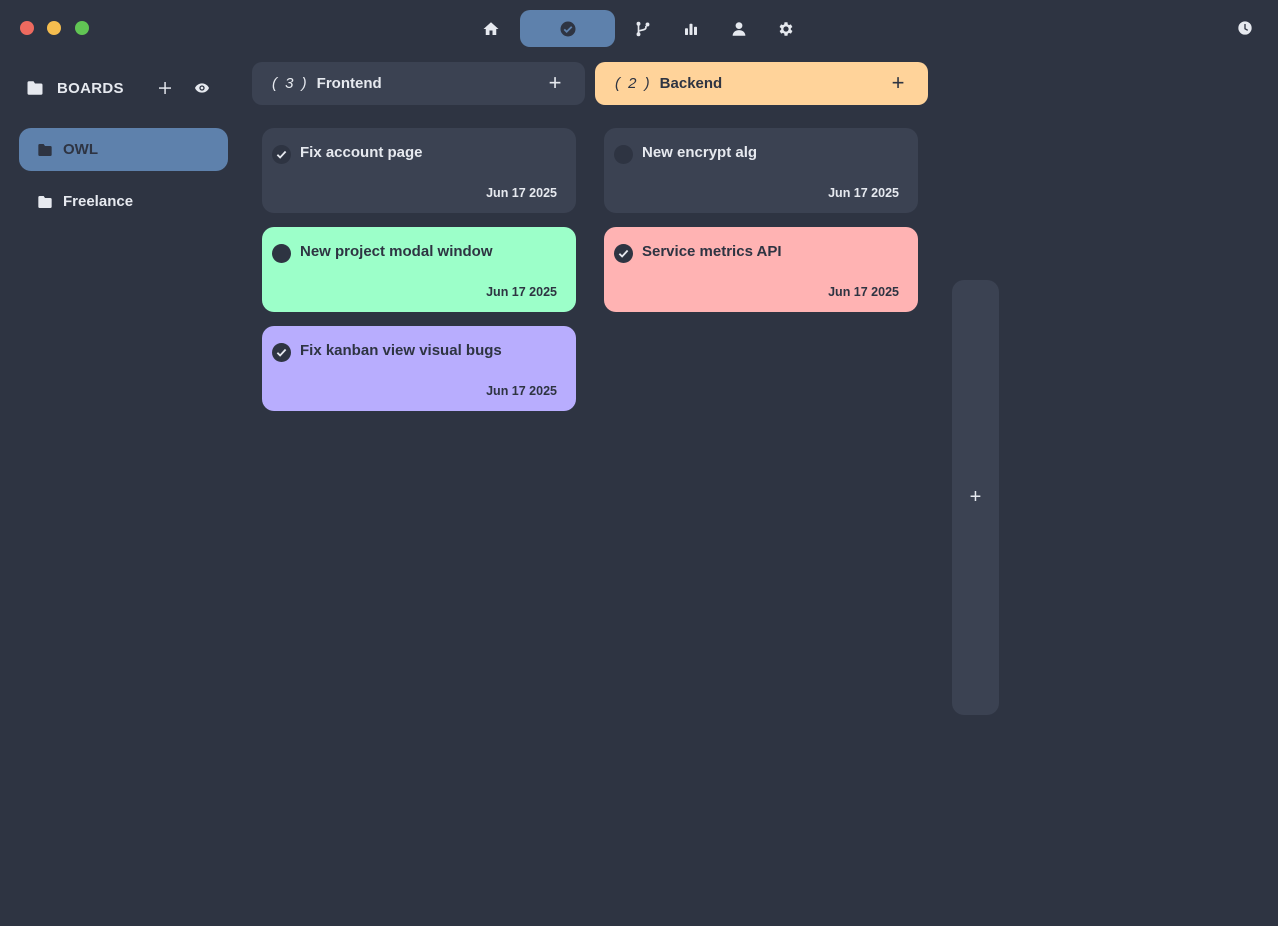 This screenshot has width=1278, height=926. What do you see at coordinates (761, 83) in the screenshot?
I see `column-header-backend: ( 2 ) Backend +` at bounding box center [761, 83].